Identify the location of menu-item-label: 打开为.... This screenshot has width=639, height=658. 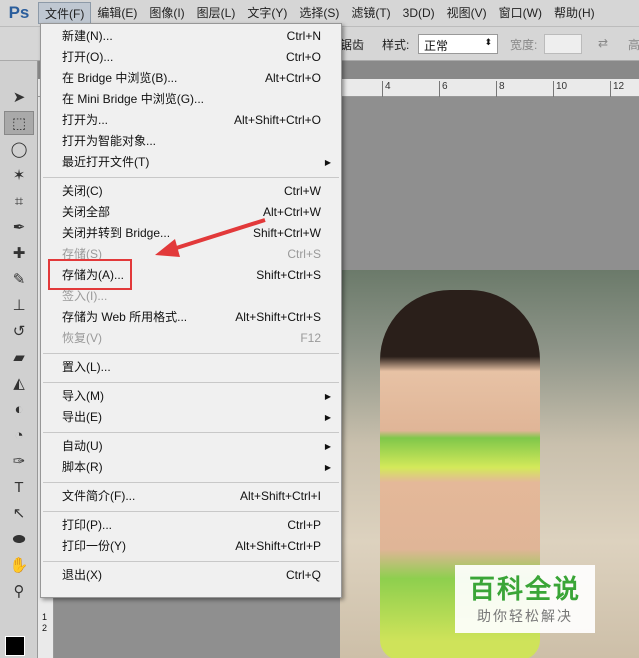
(85, 120).